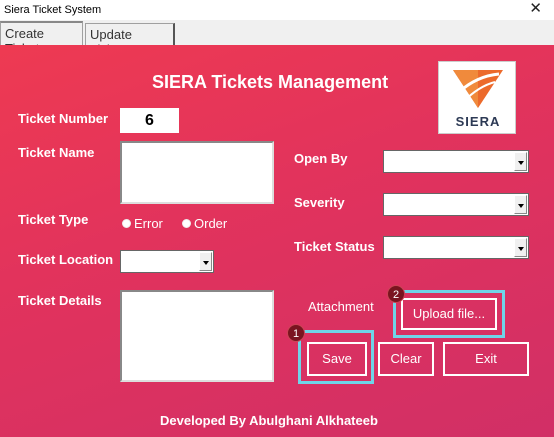  Describe the element at coordinates (197, 336) in the screenshot. I see `ticket-details-input` at that location.